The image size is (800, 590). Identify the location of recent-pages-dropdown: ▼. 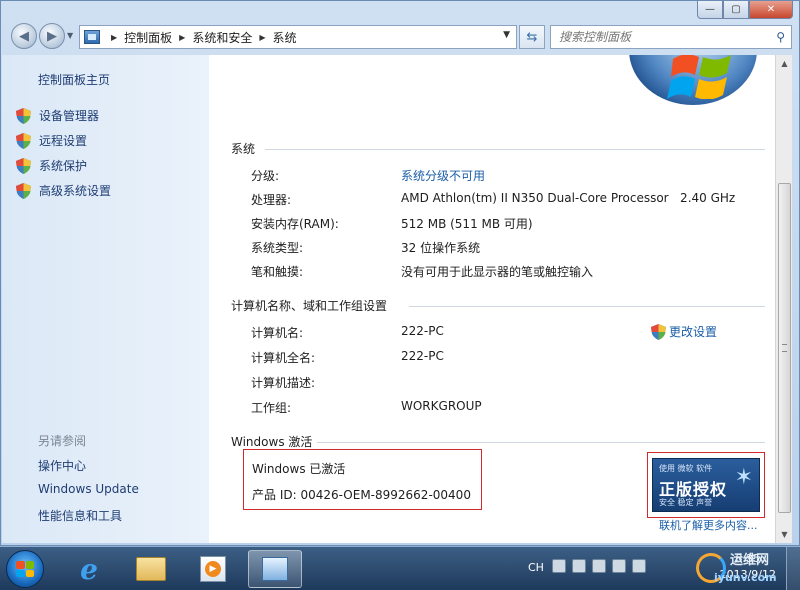
(70, 35).